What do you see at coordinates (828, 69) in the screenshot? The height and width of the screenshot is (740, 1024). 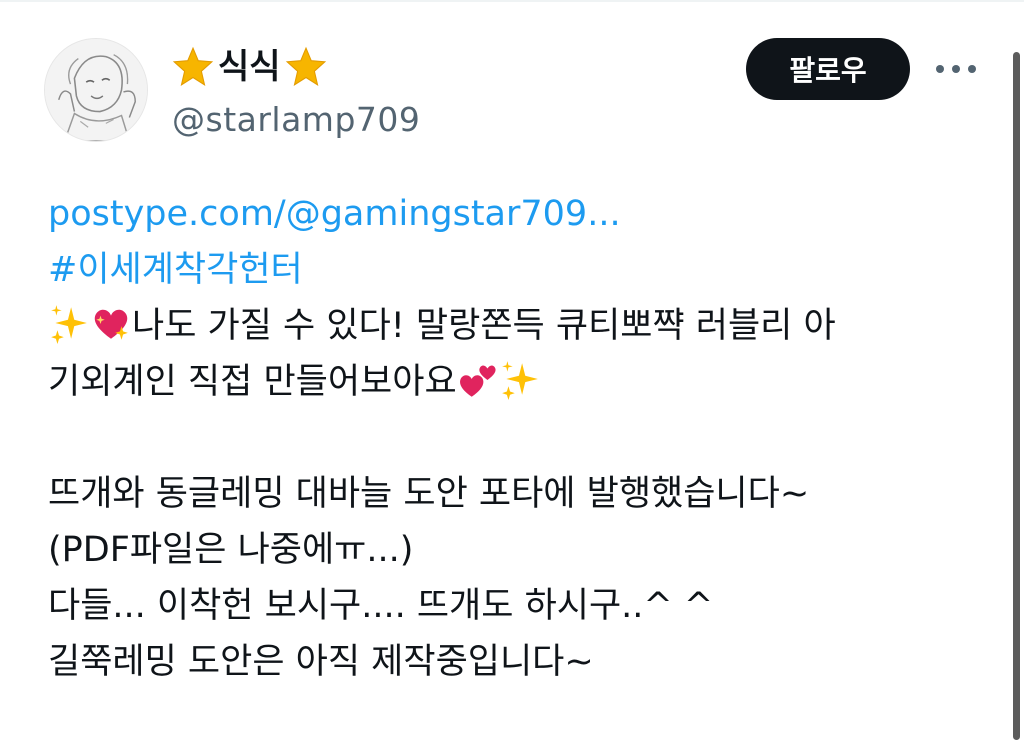 I see `follow-button: 팔로우` at bounding box center [828, 69].